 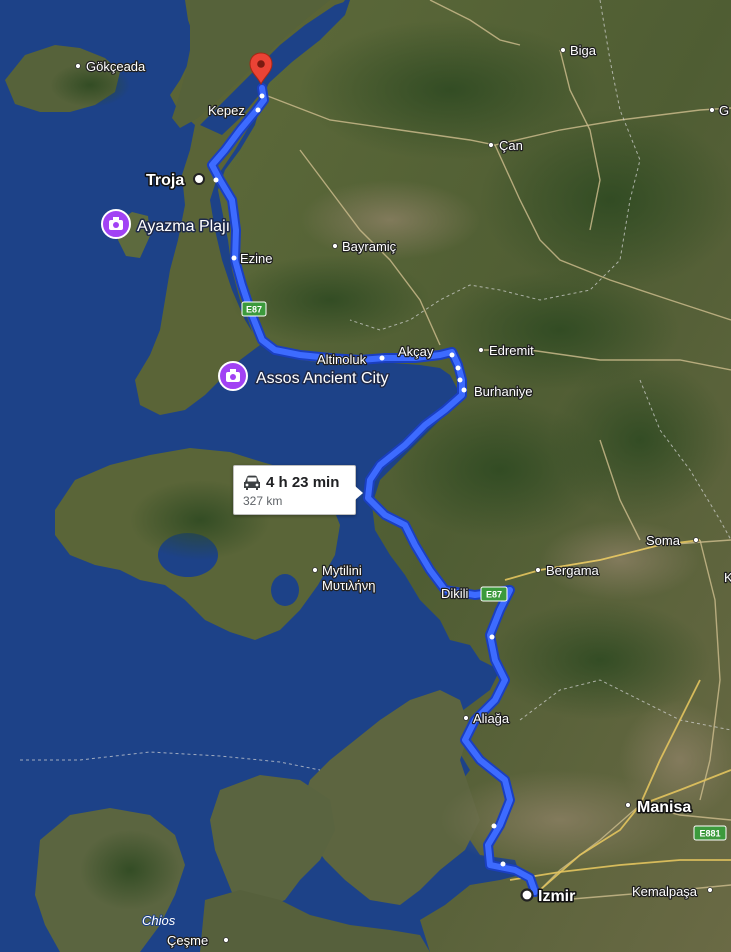 I want to click on road-shield-e881: E881, so click(x=710, y=833).